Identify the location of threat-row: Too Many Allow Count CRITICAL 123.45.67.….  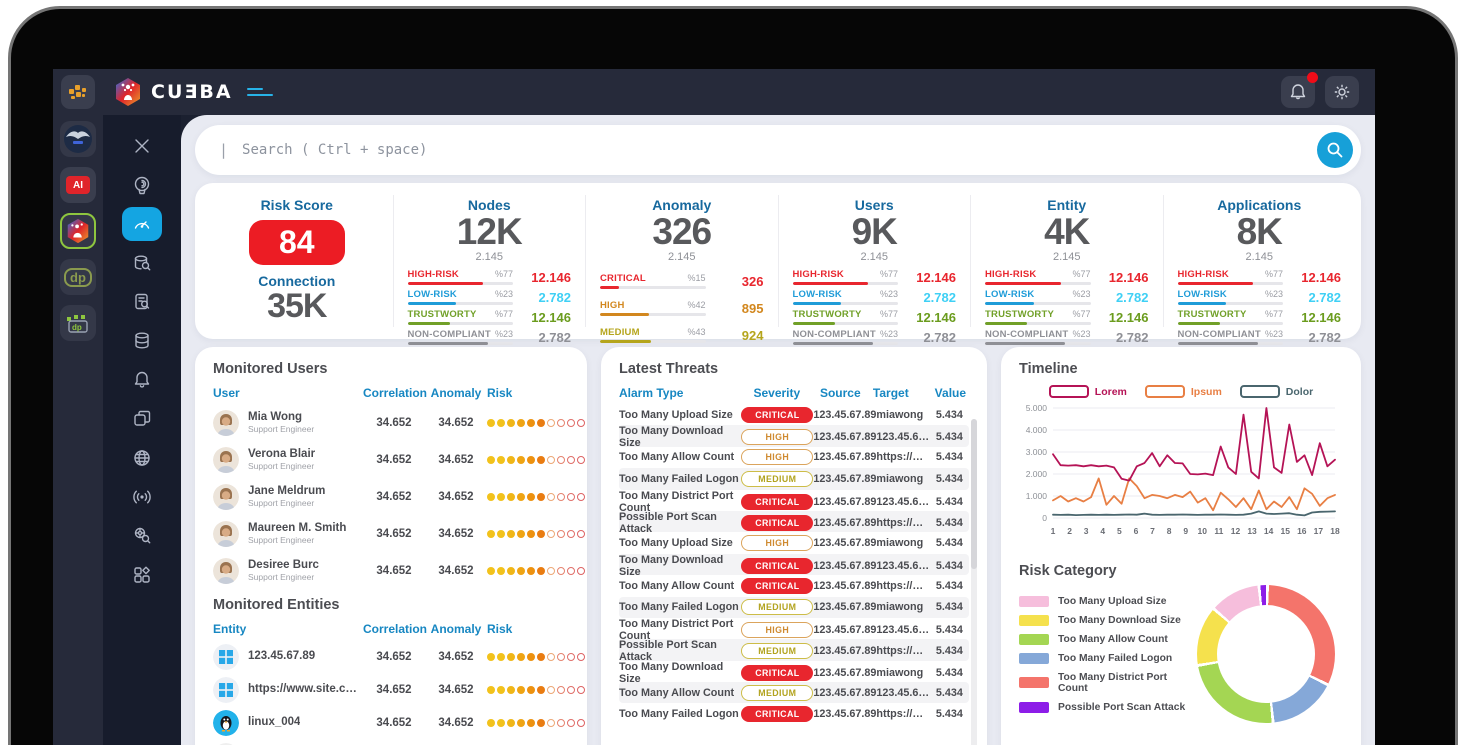
(794, 585).